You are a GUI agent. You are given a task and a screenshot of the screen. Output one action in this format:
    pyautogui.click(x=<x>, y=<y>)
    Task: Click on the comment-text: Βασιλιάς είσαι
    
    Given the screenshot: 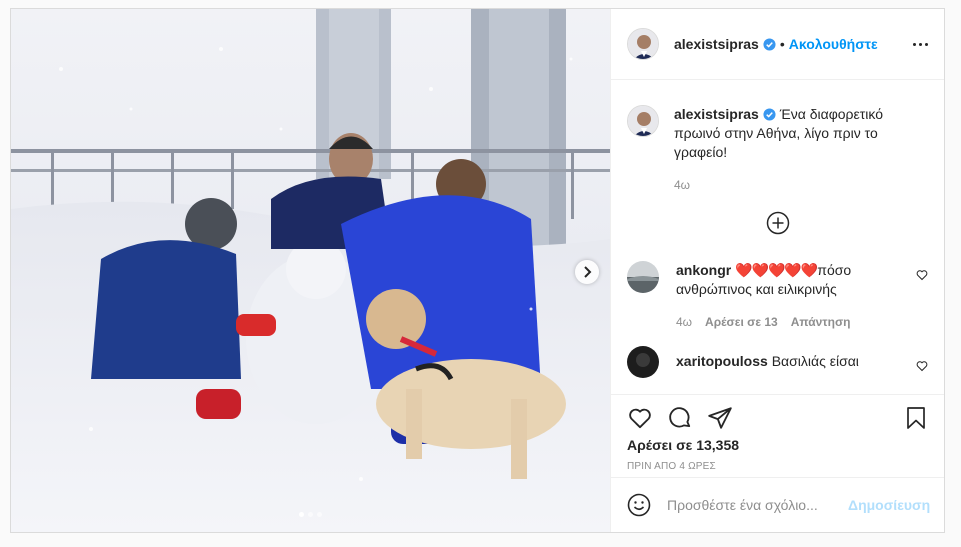 What is the action you would take?
    pyautogui.click(x=815, y=361)
    